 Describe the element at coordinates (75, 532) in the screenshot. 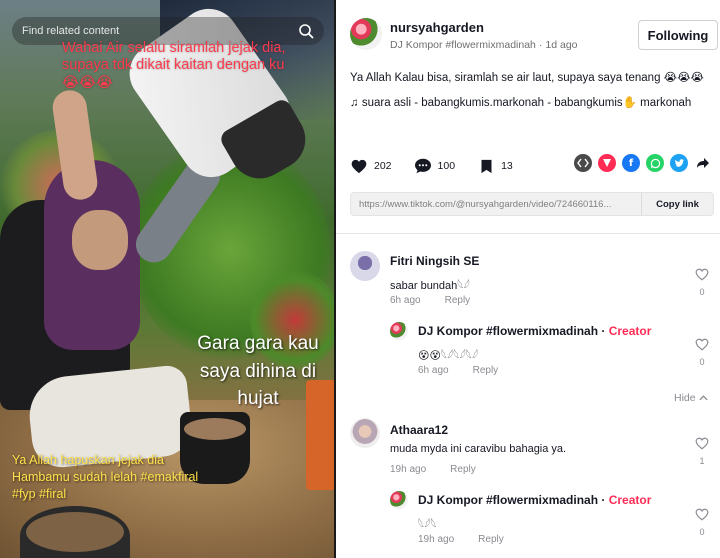

I see `soil-pot-bottom` at that location.